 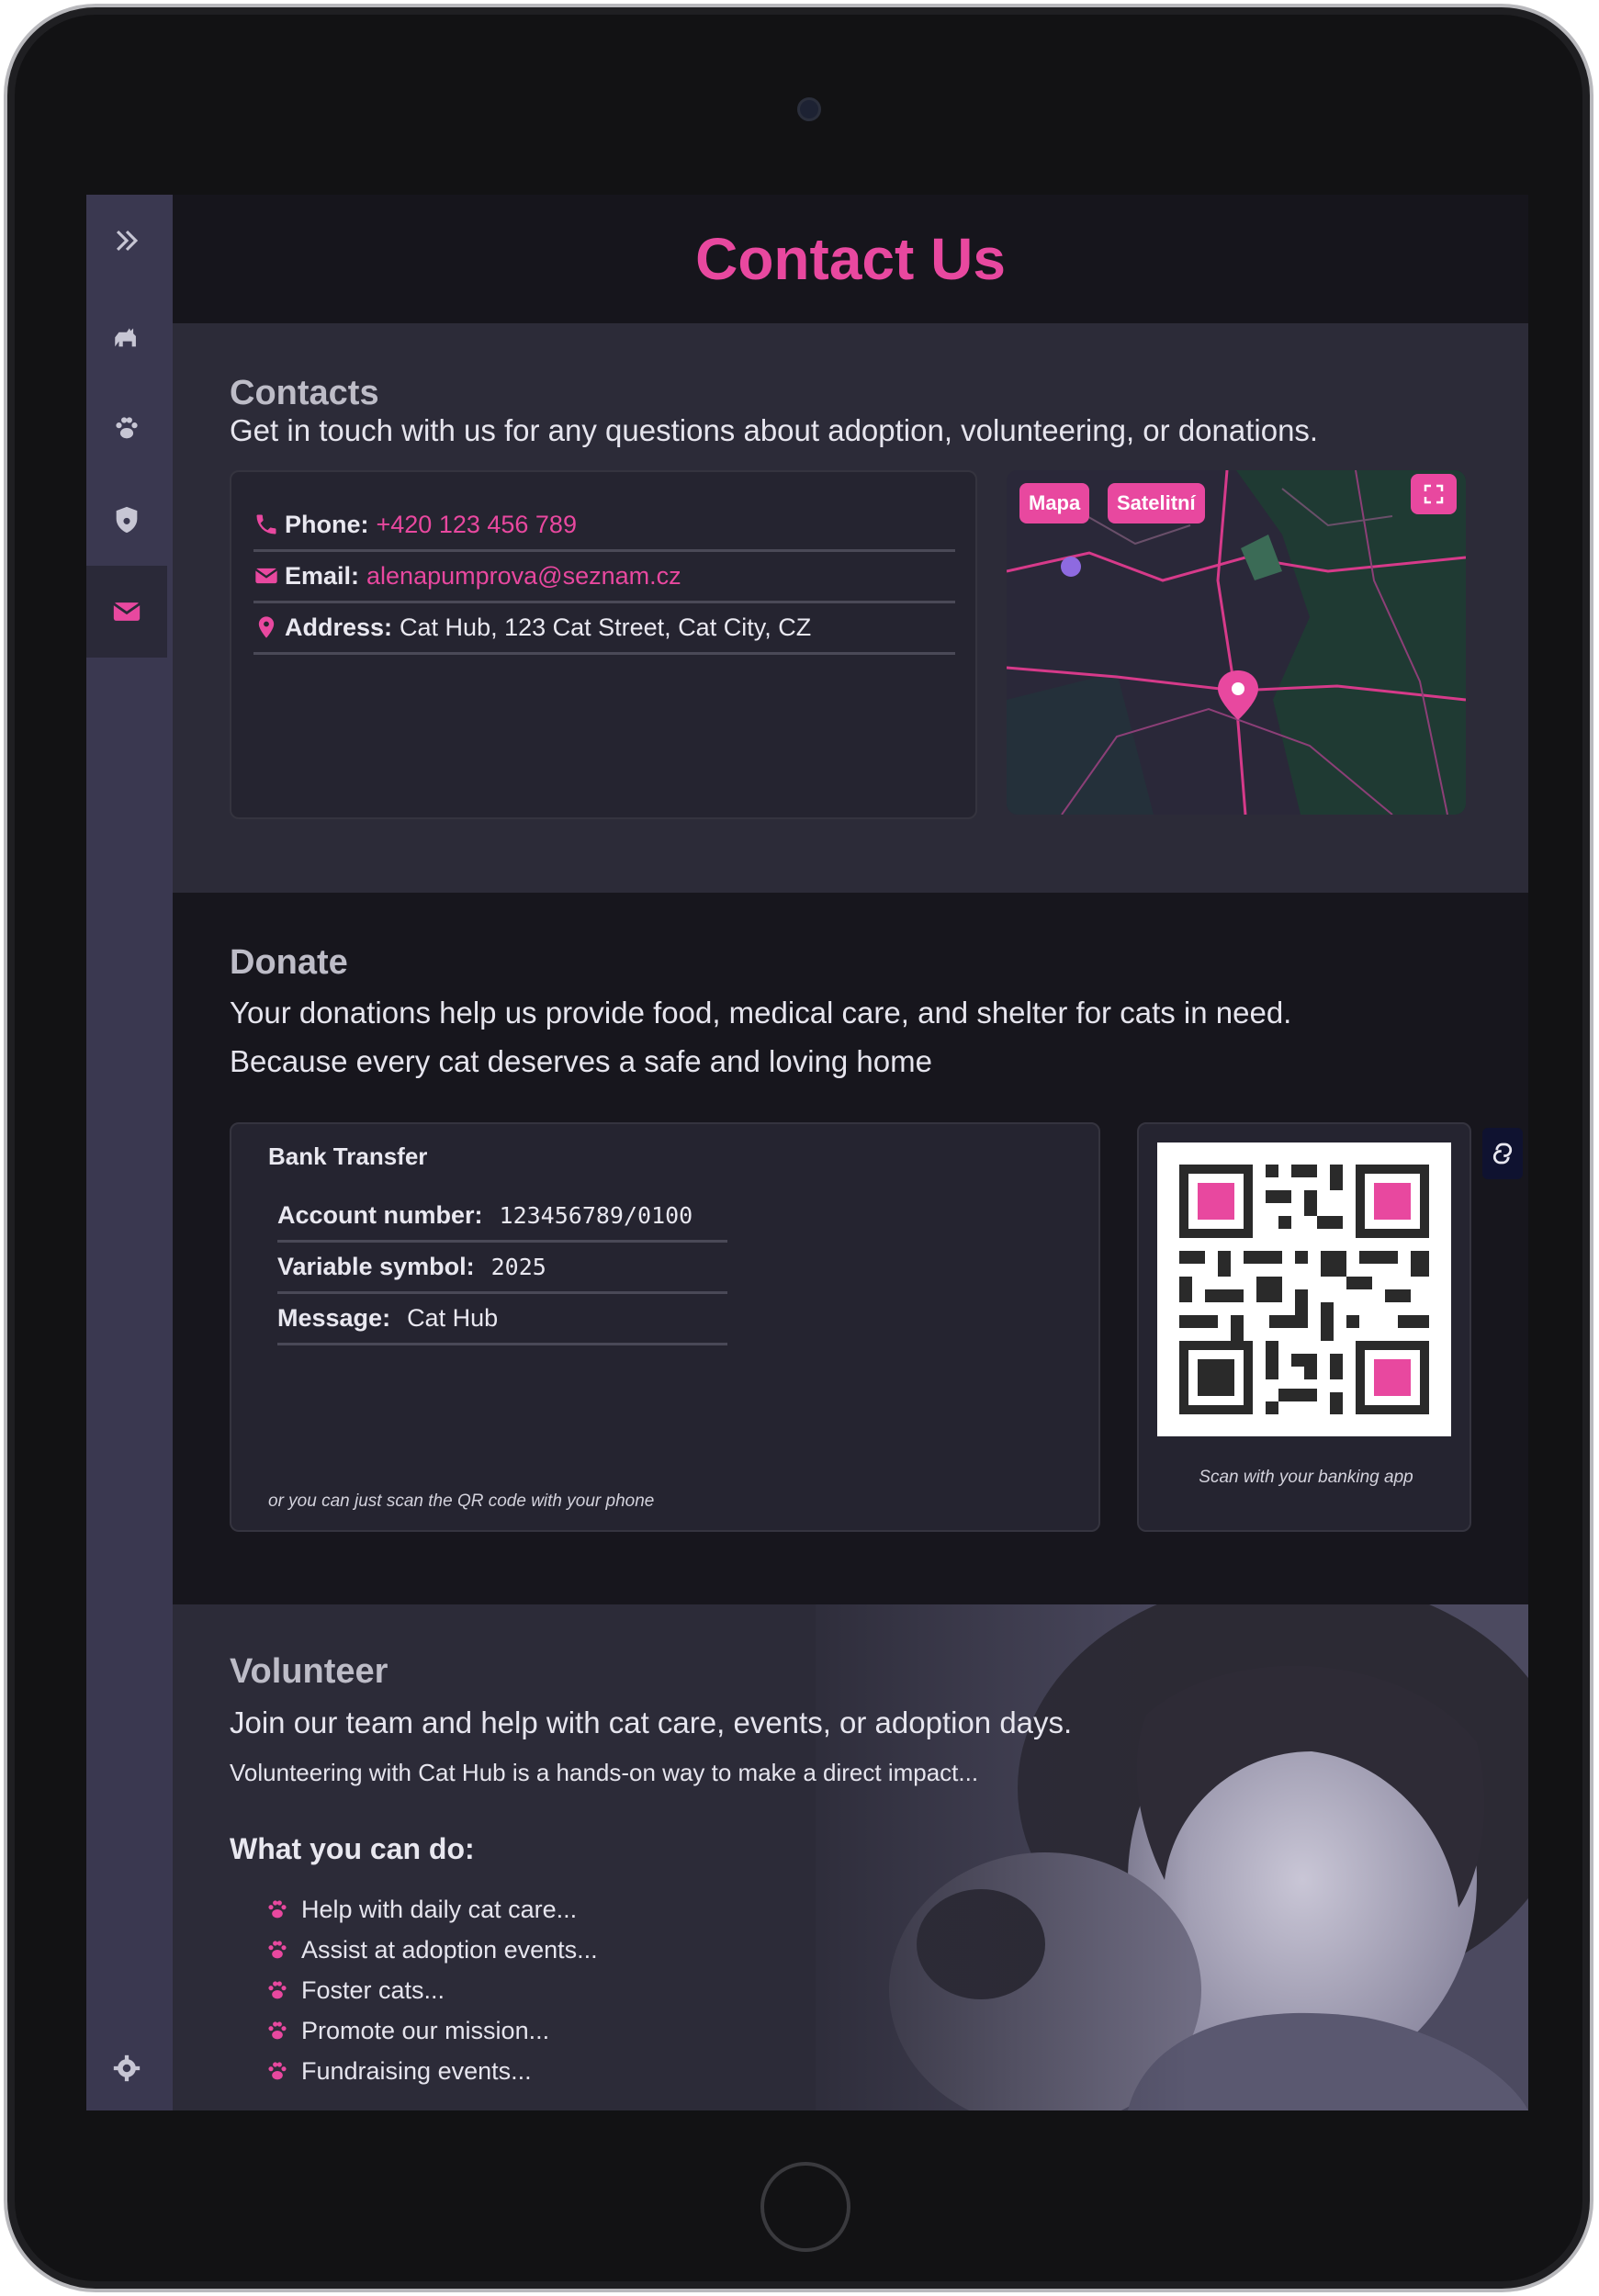 I want to click on gear-icon, so click(x=127, y=2068).